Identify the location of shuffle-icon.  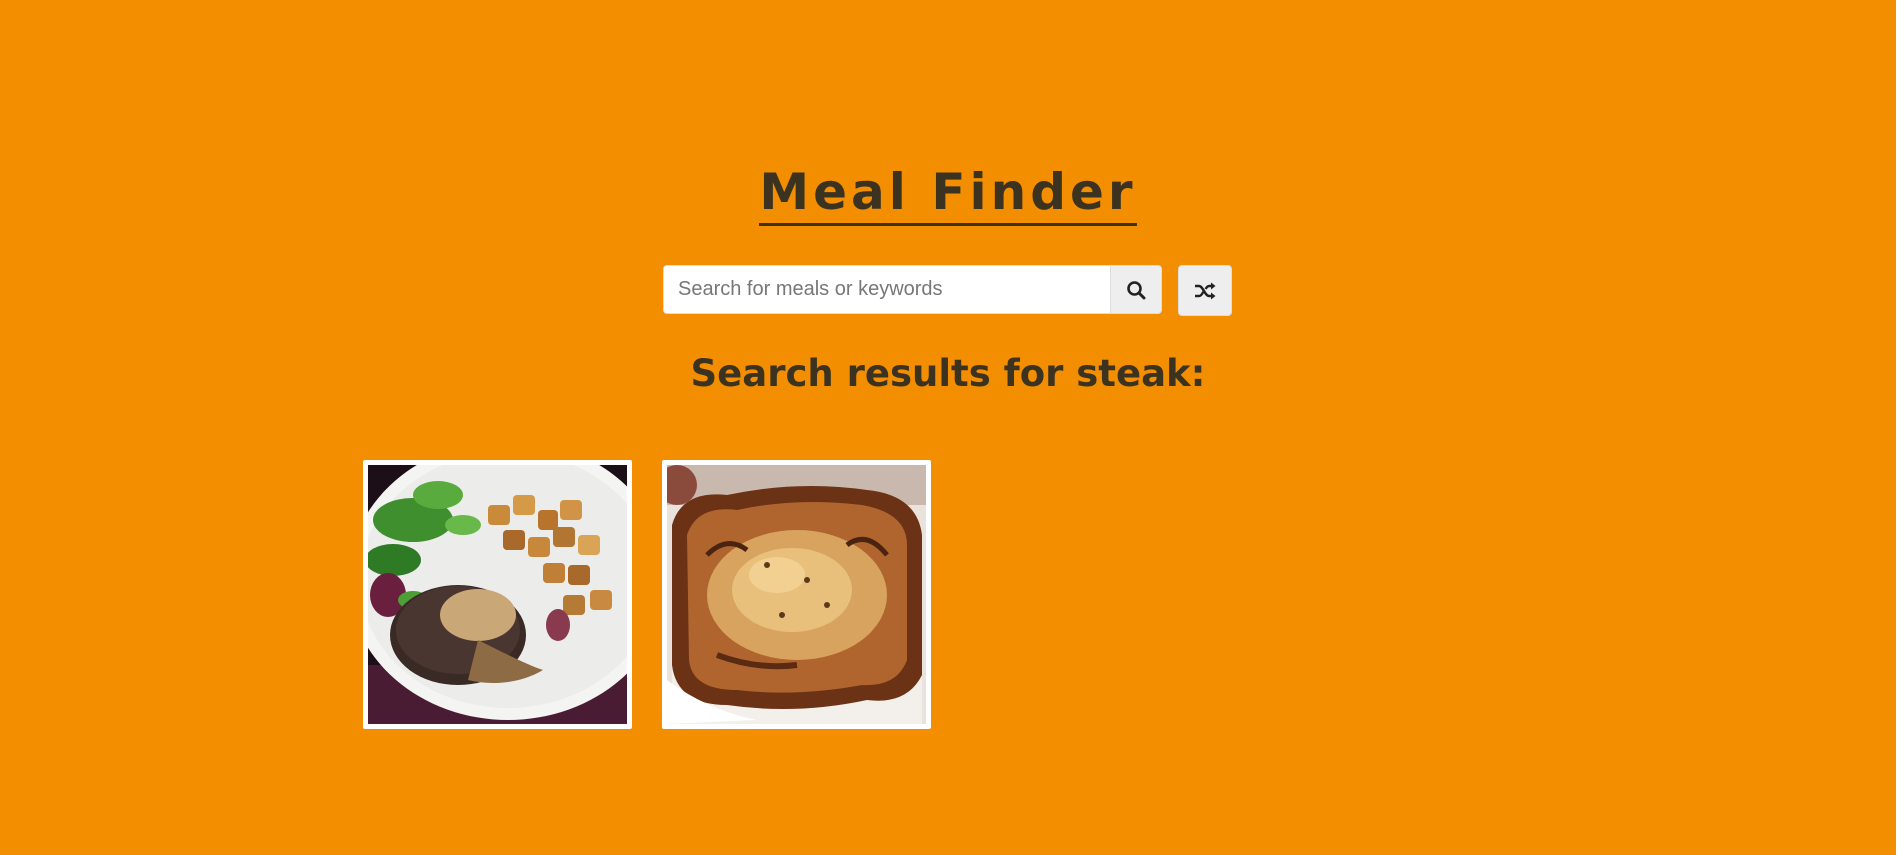
(1205, 290).